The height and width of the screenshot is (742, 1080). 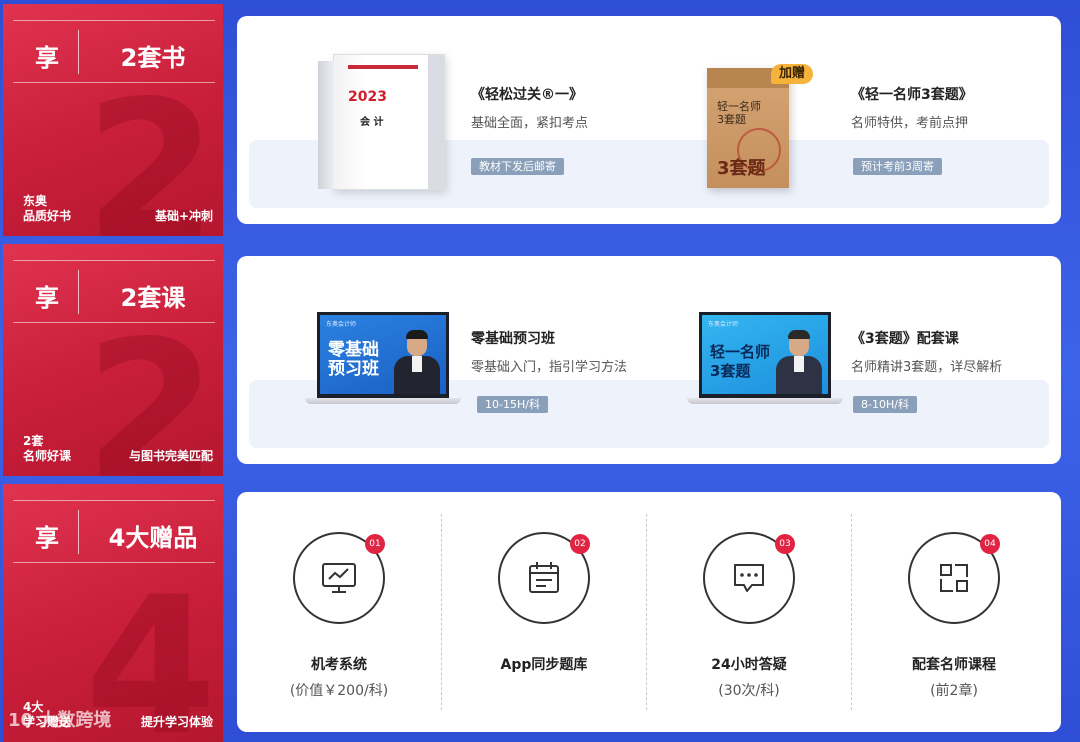 I want to click on red-side-panel: 2 享 2套书 东奥 品质好书 基础+冲刺, so click(x=113, y=120).